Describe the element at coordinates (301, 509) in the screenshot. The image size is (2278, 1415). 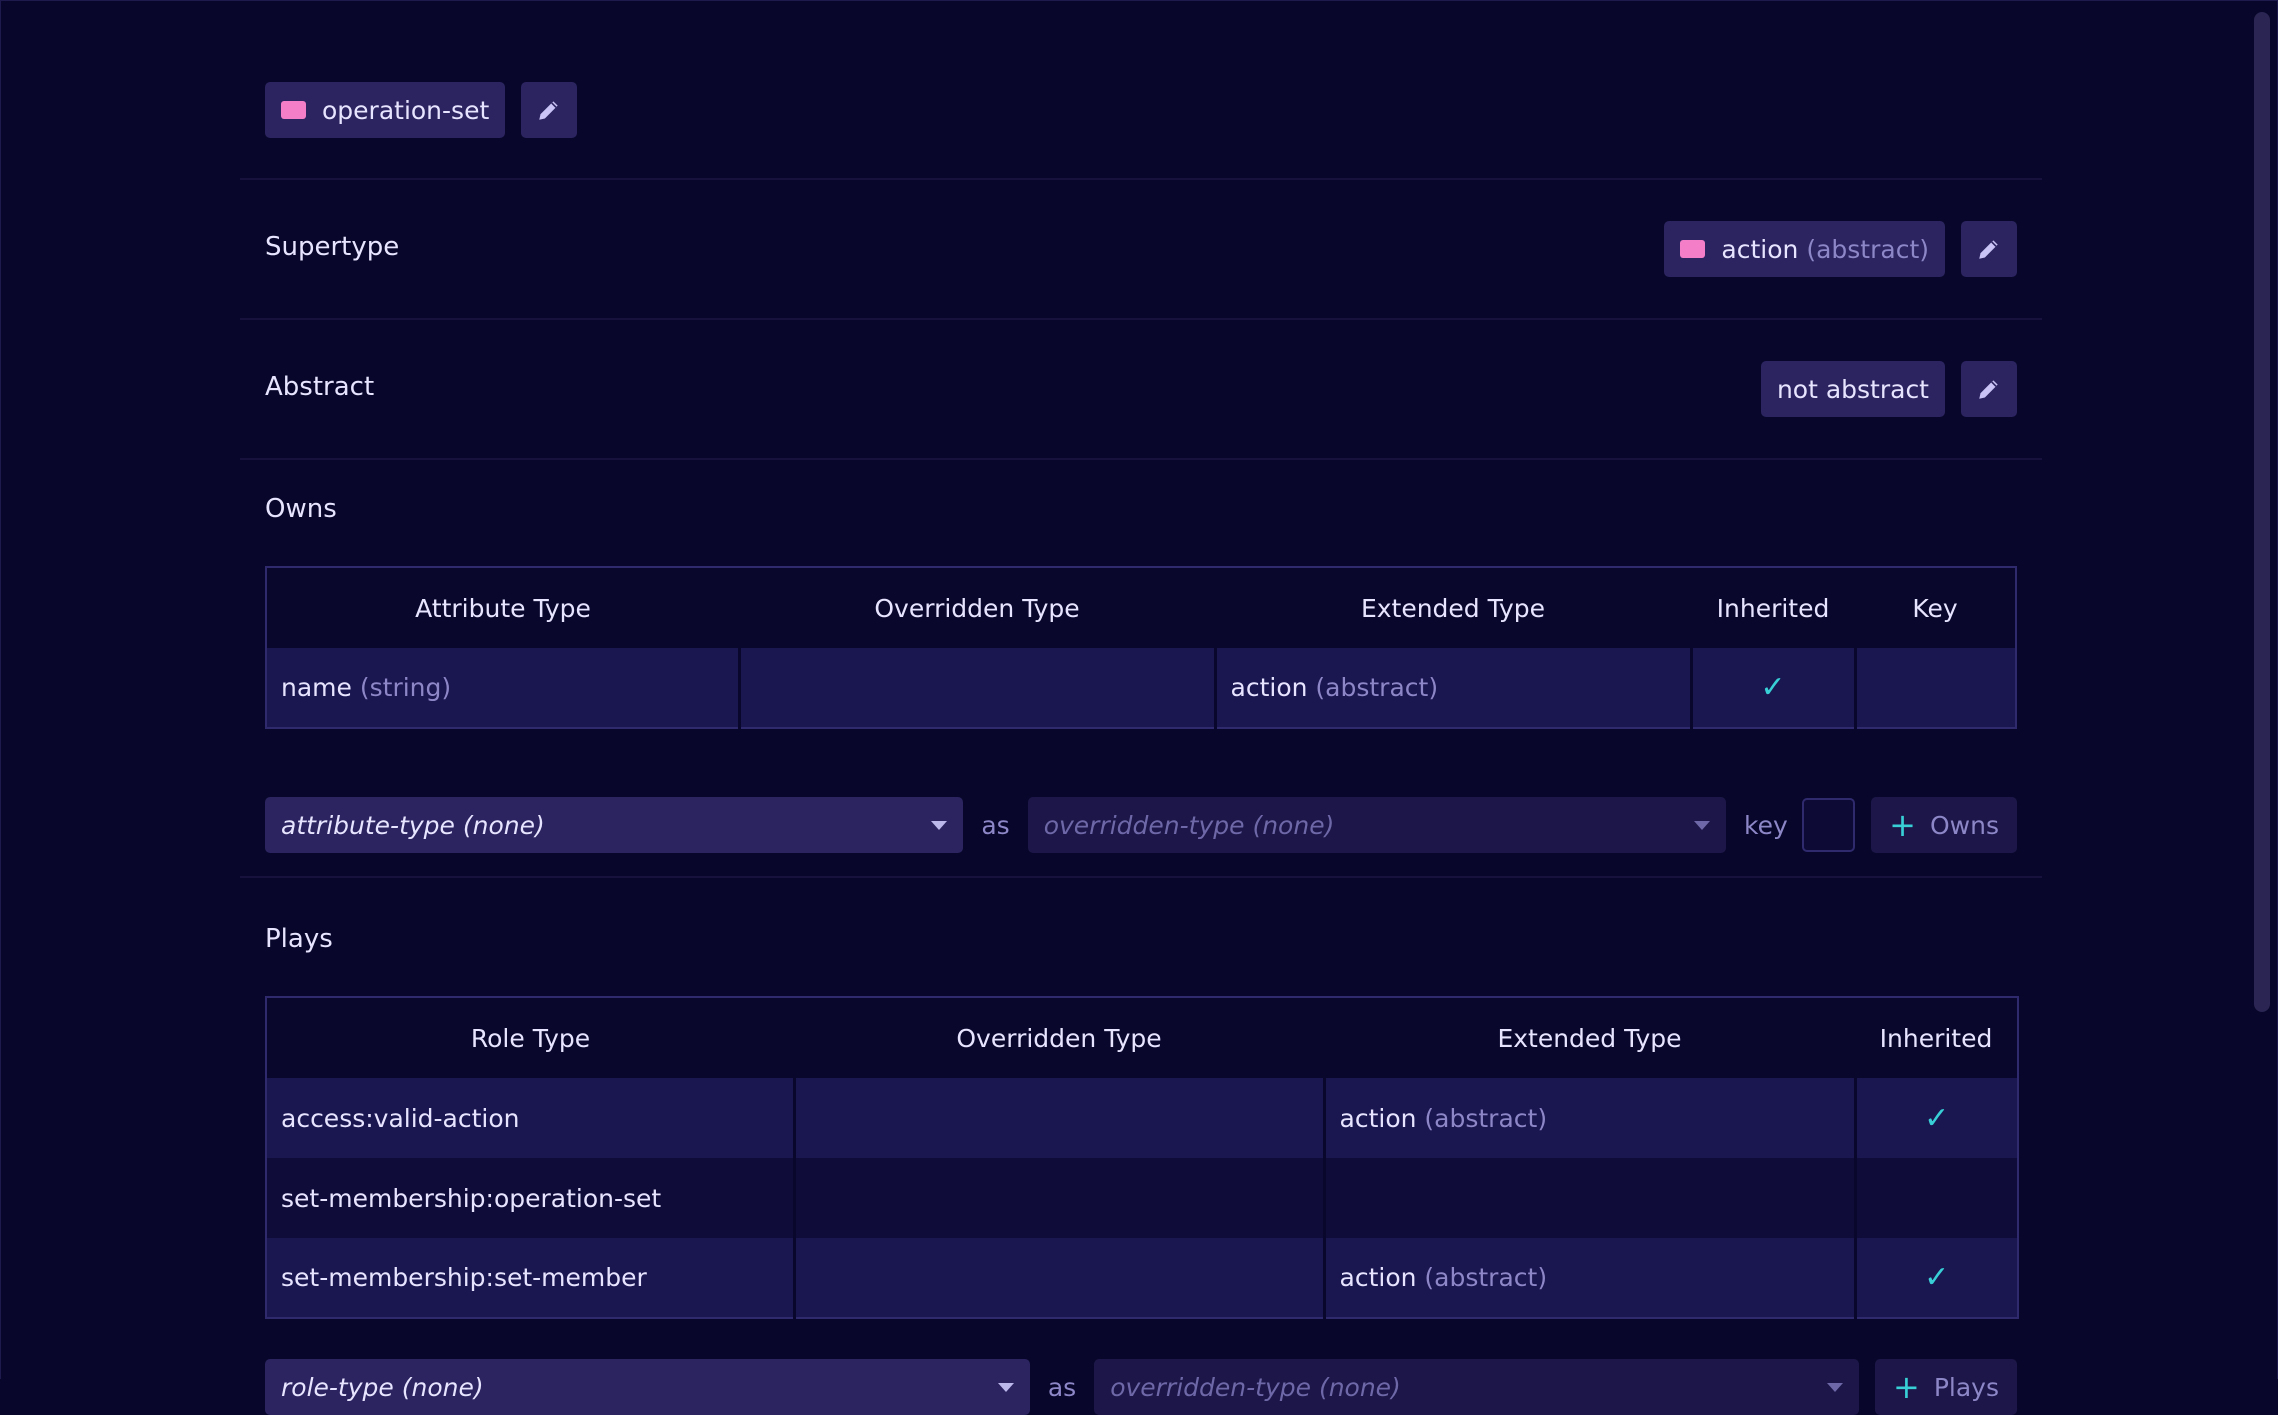
I see `owns-label: Owns` at that location.